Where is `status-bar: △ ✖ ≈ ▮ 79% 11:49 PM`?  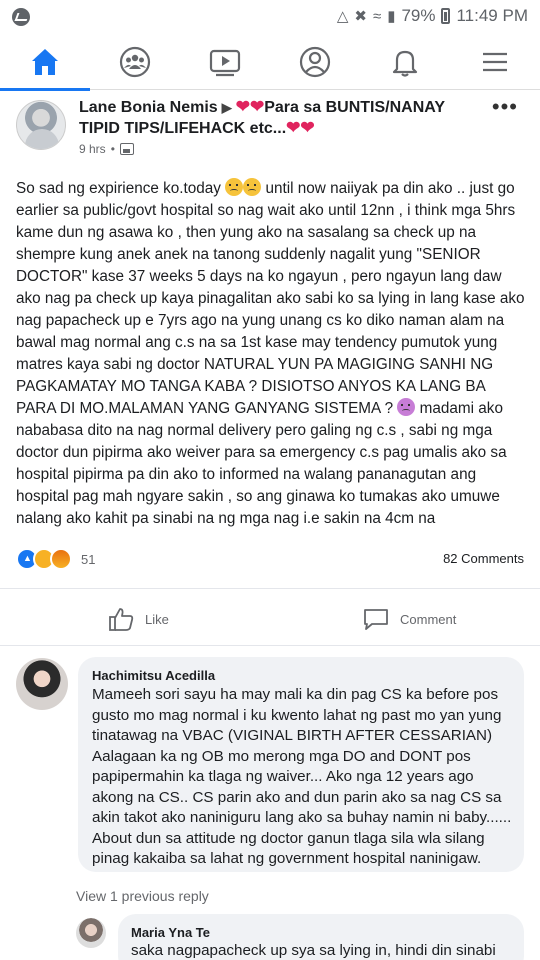 status-bar: △ ✖ ≈ ▮ 79% 11:49 PM is located at coordinates (270, 17).